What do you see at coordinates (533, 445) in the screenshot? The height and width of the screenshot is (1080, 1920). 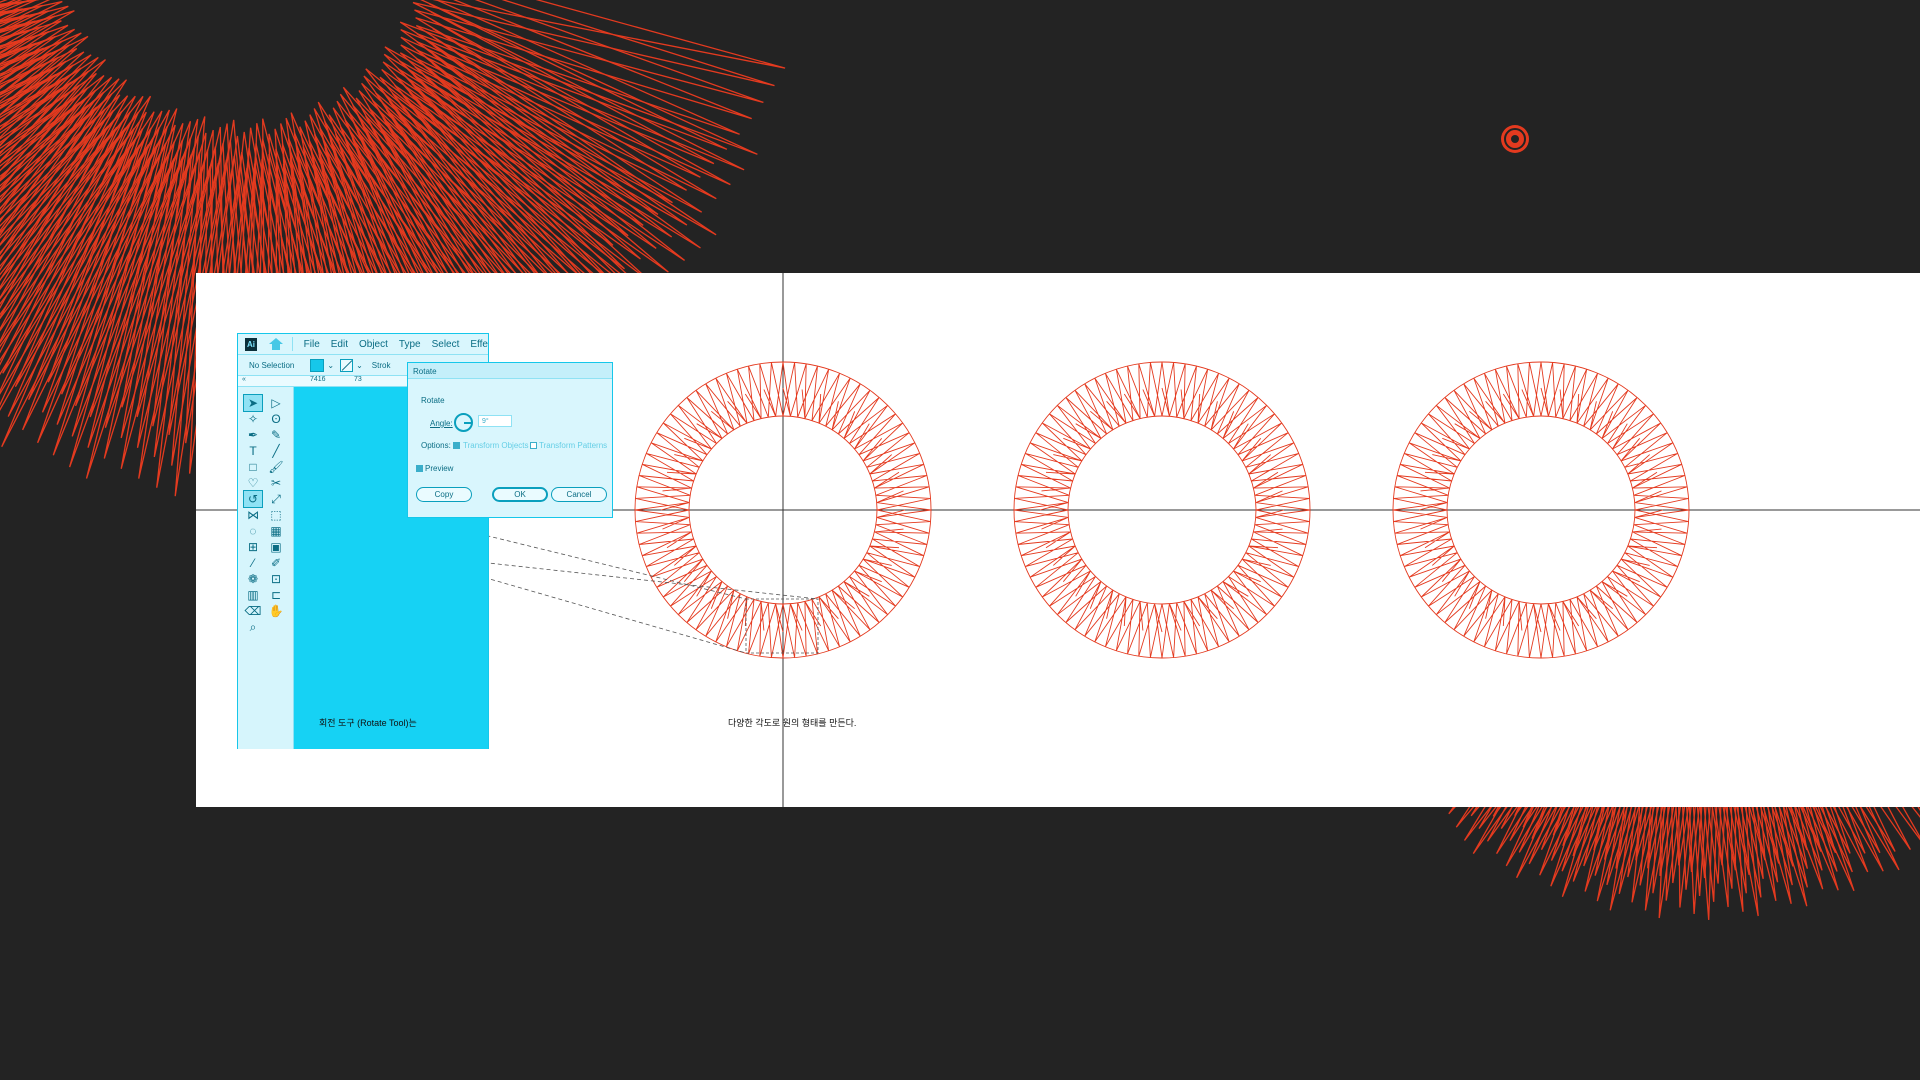 I see `transform-patterns-checkbox` at bounding box center [533, 445].